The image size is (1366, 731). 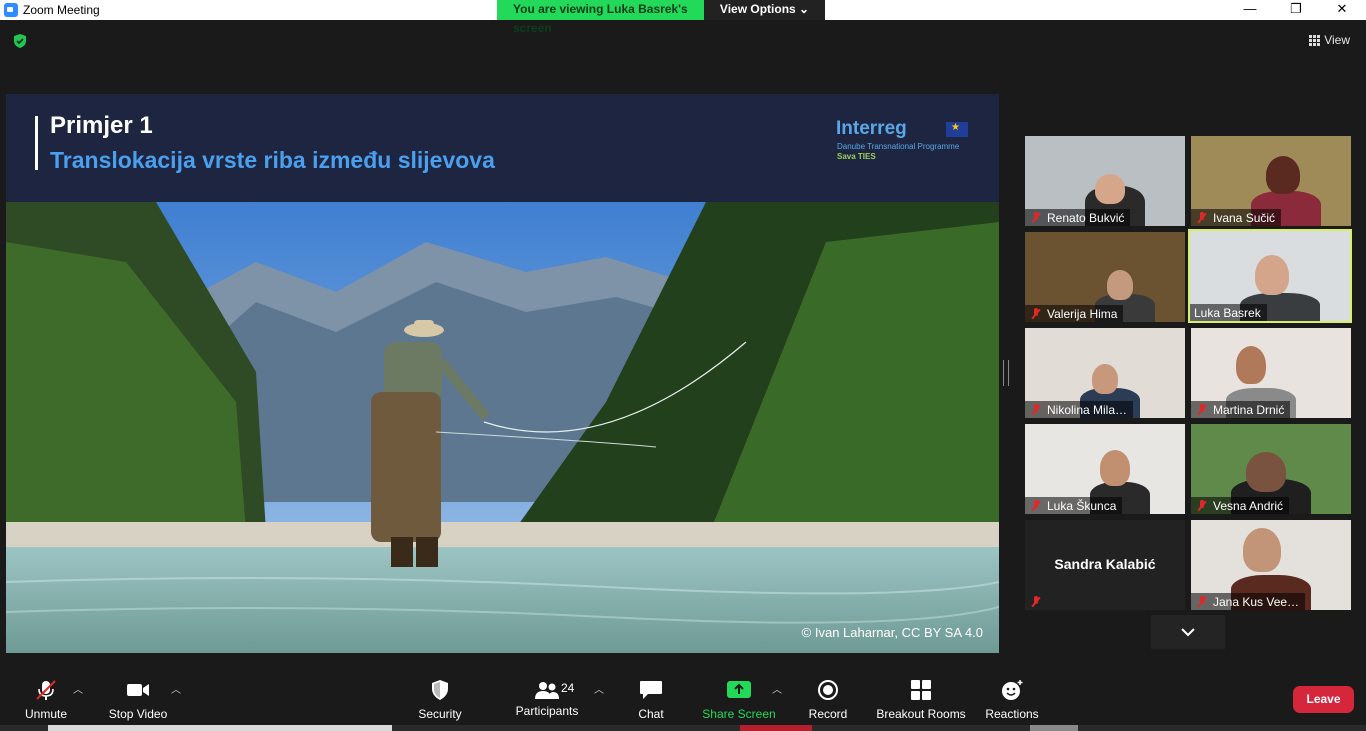 What do you see at coordinates (1006, 373) in the screenshot?
I see `splitter-handle` at bounding box center [1006, 373].